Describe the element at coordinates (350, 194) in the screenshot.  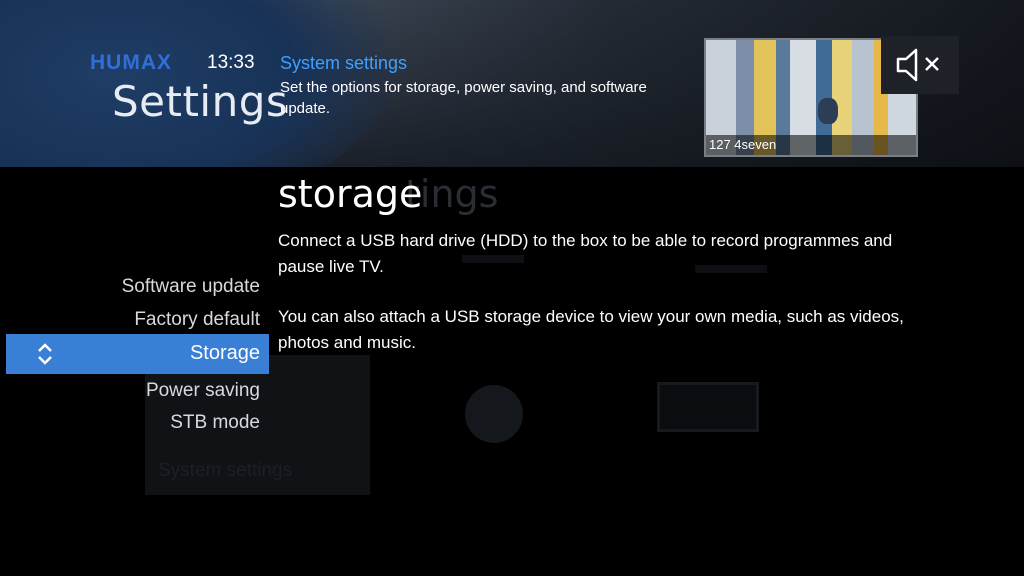
I see `content-heading: storage` at that location.